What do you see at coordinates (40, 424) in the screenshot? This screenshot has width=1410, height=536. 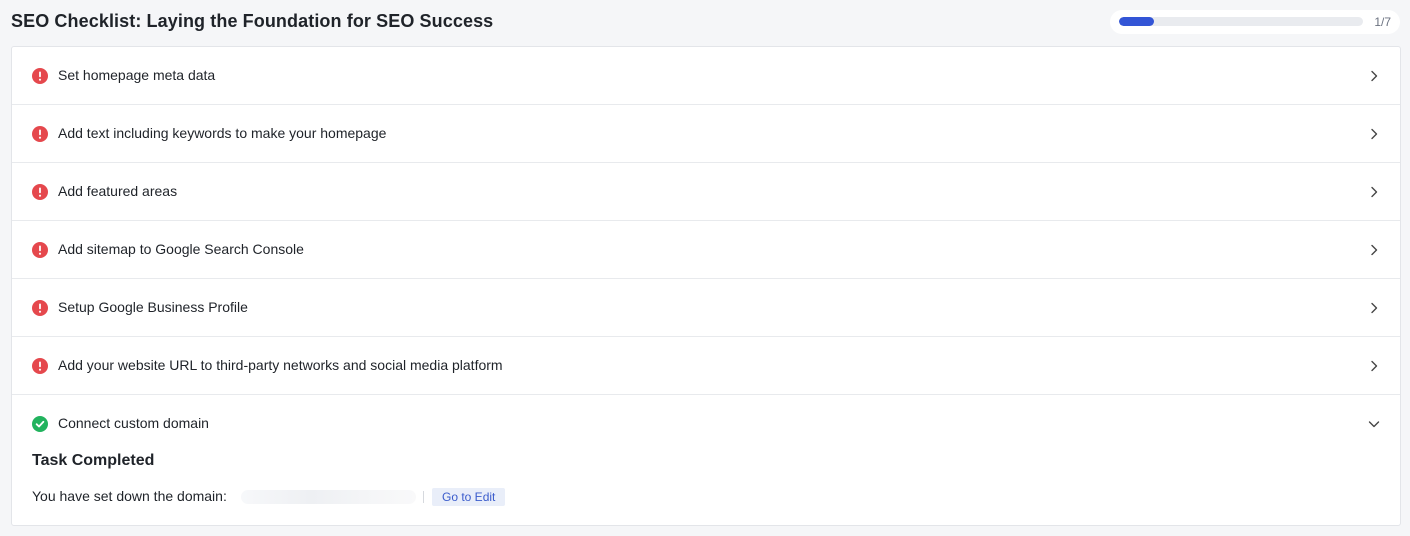 I see `check-circle-icon` at bounding box center [40, 424].